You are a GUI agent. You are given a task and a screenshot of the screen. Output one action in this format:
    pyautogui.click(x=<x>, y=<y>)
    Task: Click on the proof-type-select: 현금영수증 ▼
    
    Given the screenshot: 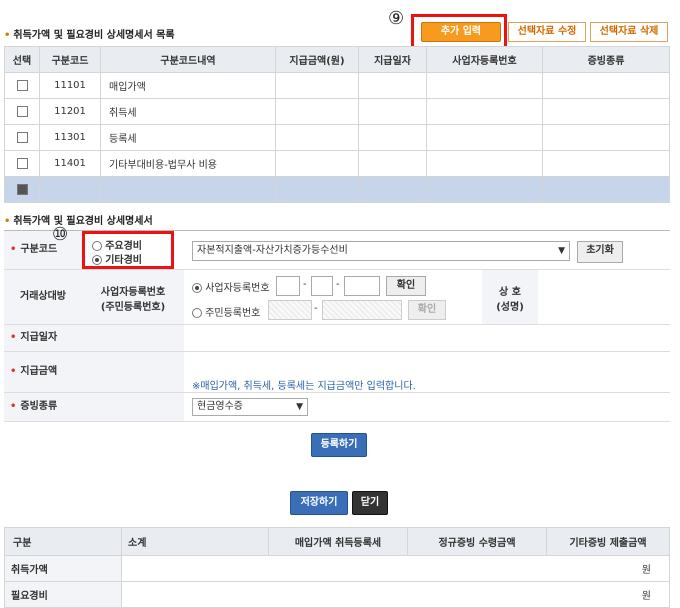 What is the action you would take?
    pyautogui.click(x=250, y=407)
    